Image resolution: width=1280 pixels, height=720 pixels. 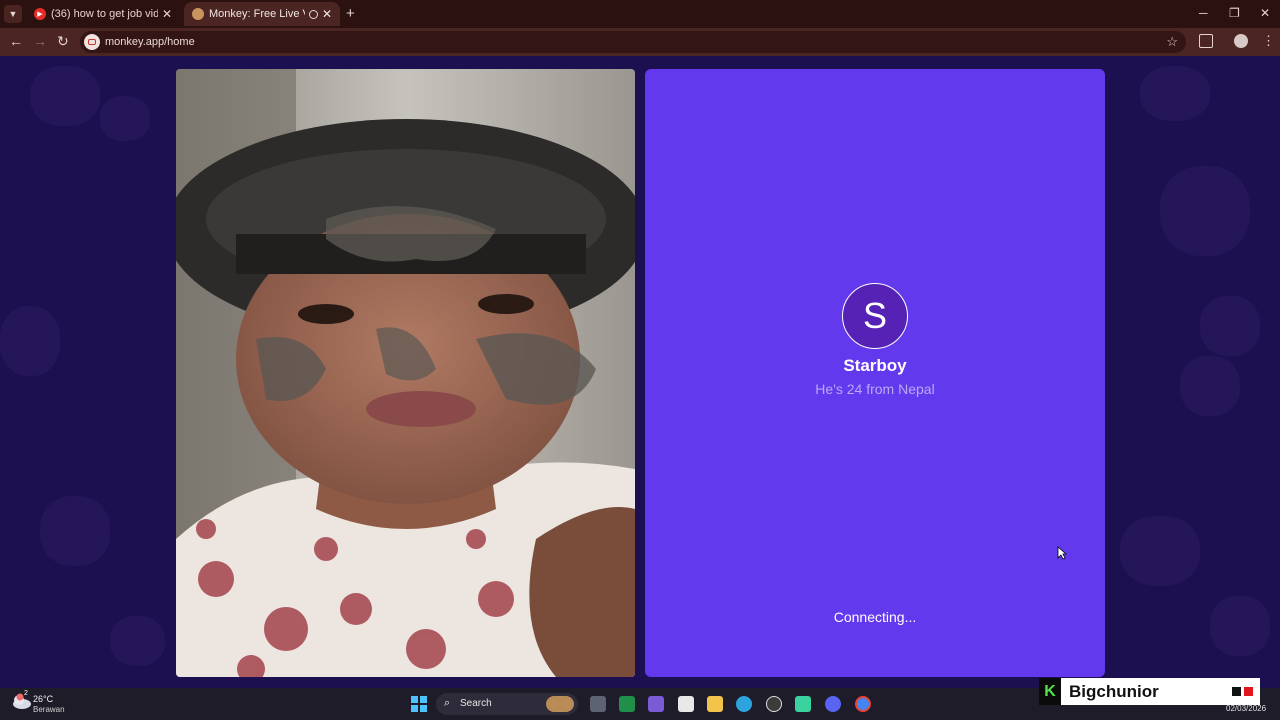 I want to click on tab-monkey: Monkey: Free Live Video Ch ✕, so click(x=262, y=14).